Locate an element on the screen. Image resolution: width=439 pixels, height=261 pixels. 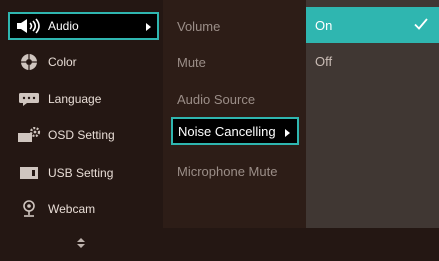
main-menu-item-label: Audio is located at coordinates (63, 26).